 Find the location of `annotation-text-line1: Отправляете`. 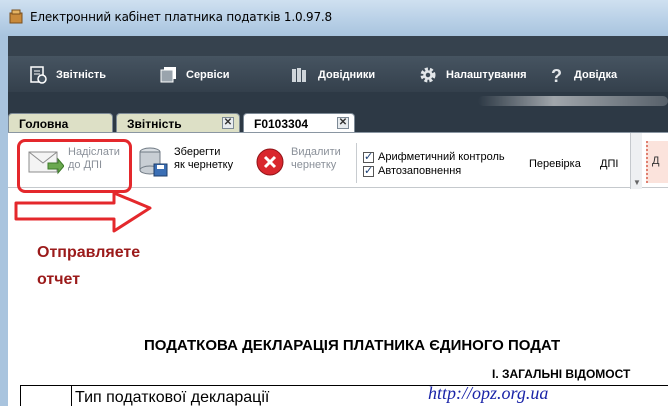

annotation-text-line1: Отправляете is located at coordinates (89, 252).